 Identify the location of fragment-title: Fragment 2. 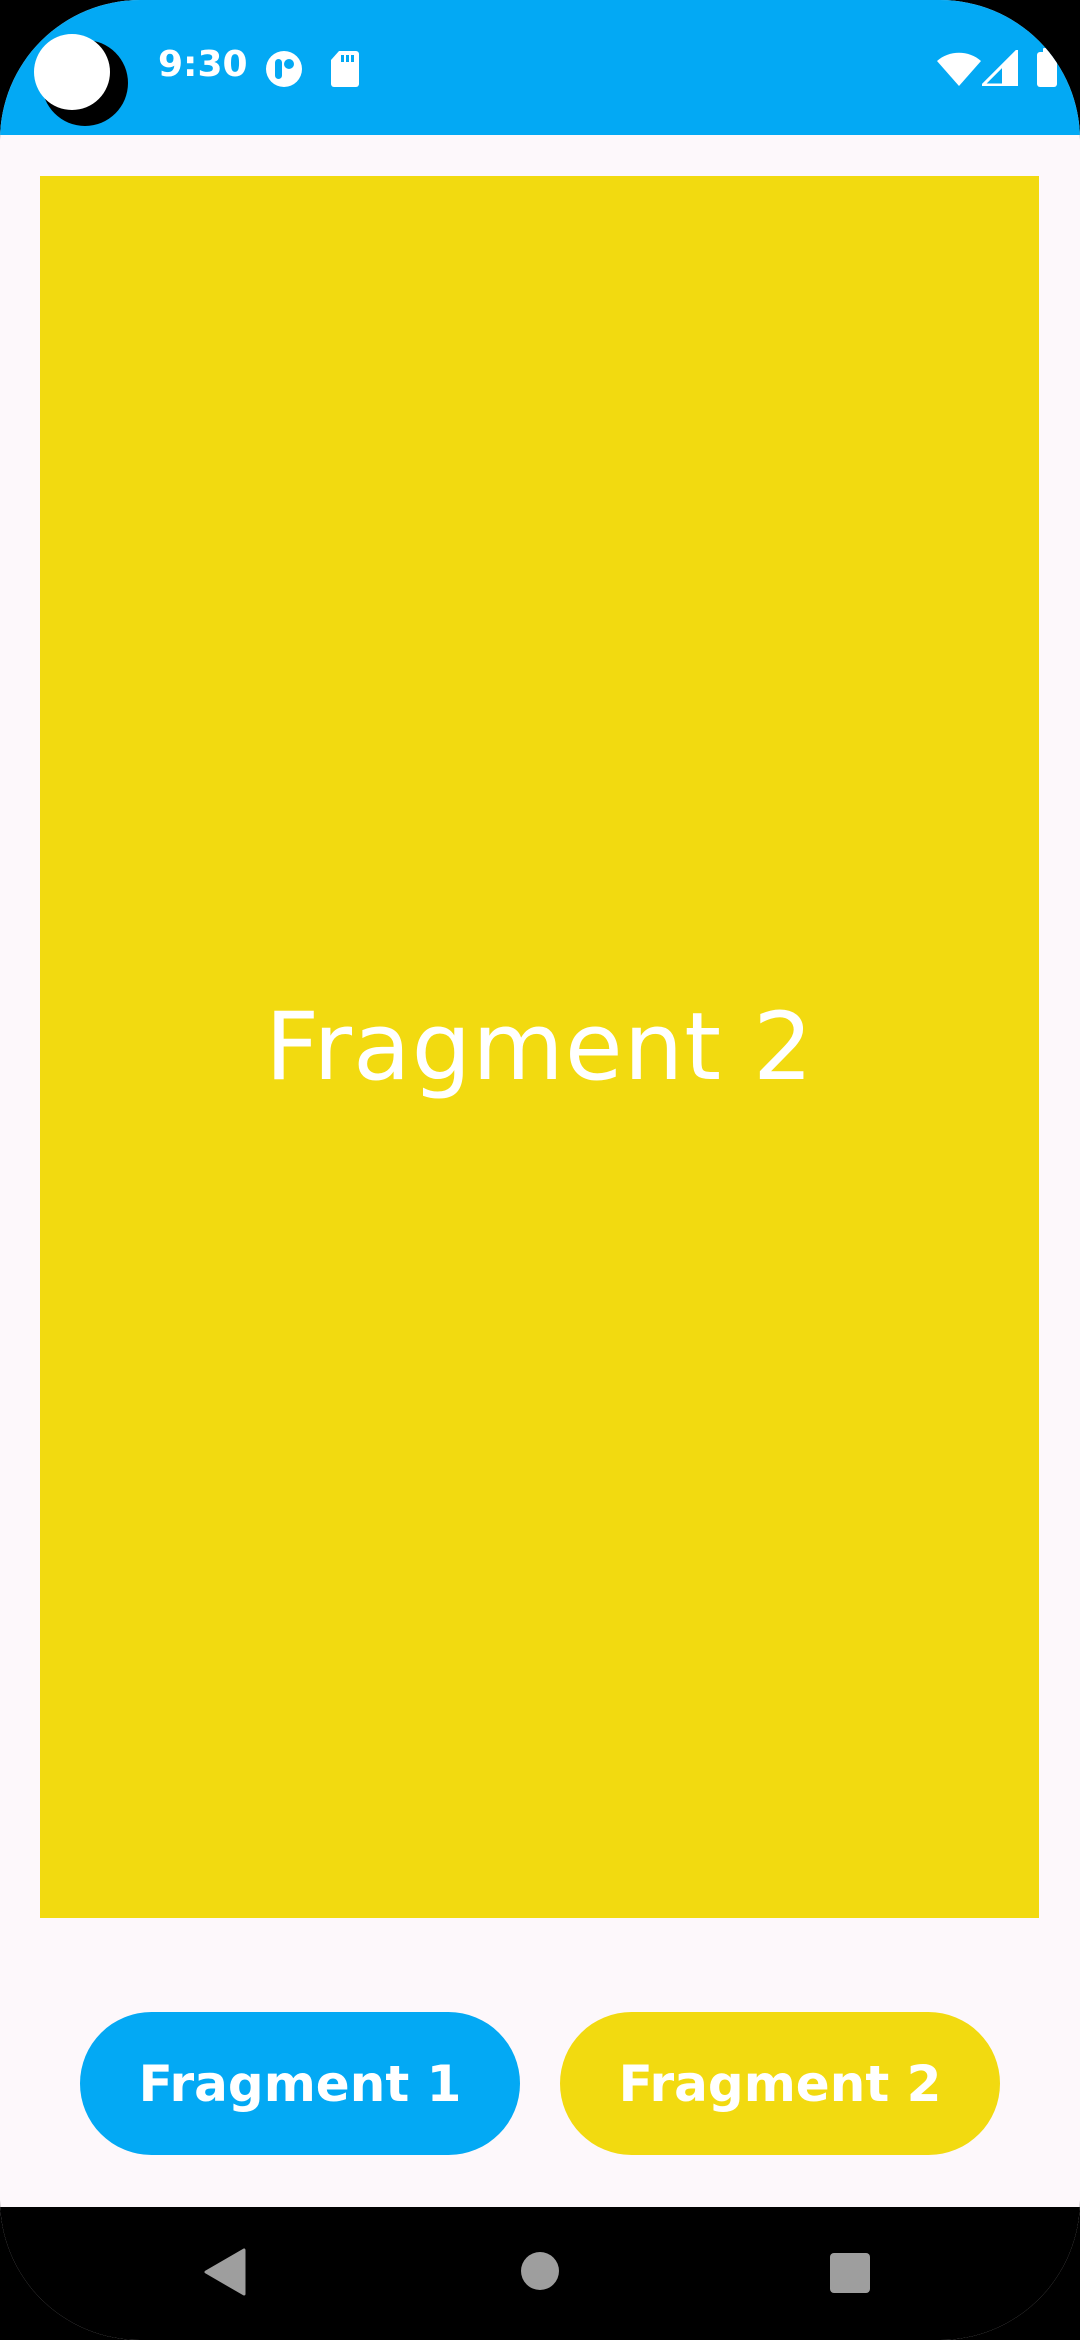
(539, 1047).